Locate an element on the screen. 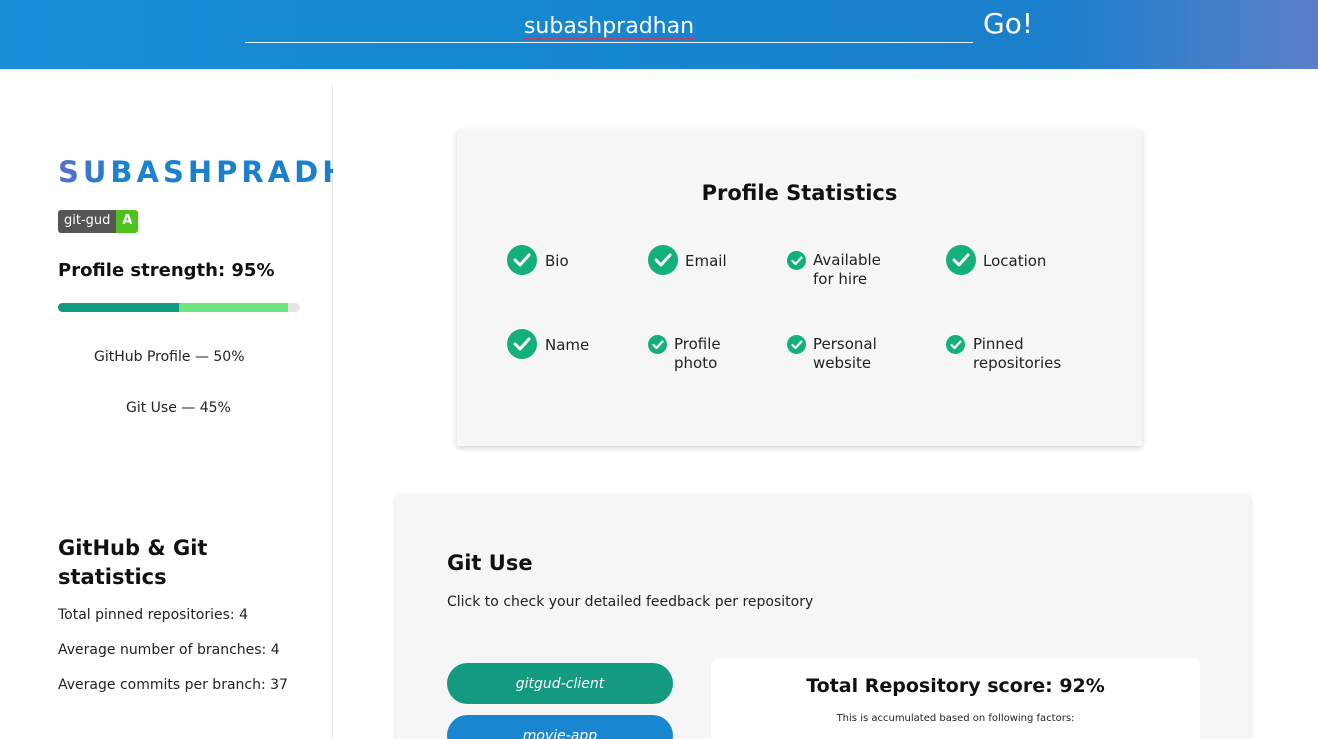 This screenshot has height=739, width=1318. stat-item-label: Bio is located at coordinates (557, 261).